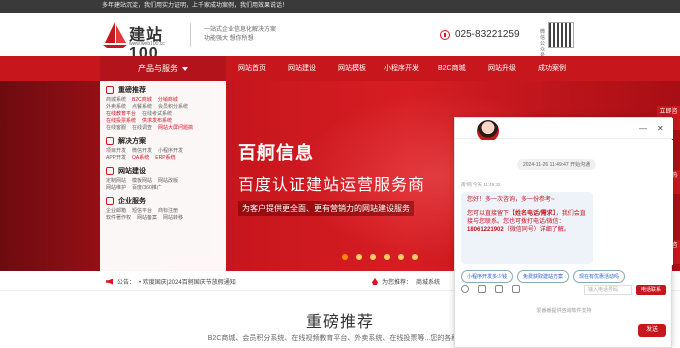  I want to click on nav-item-cases: 成功案例, so click(552, 68).